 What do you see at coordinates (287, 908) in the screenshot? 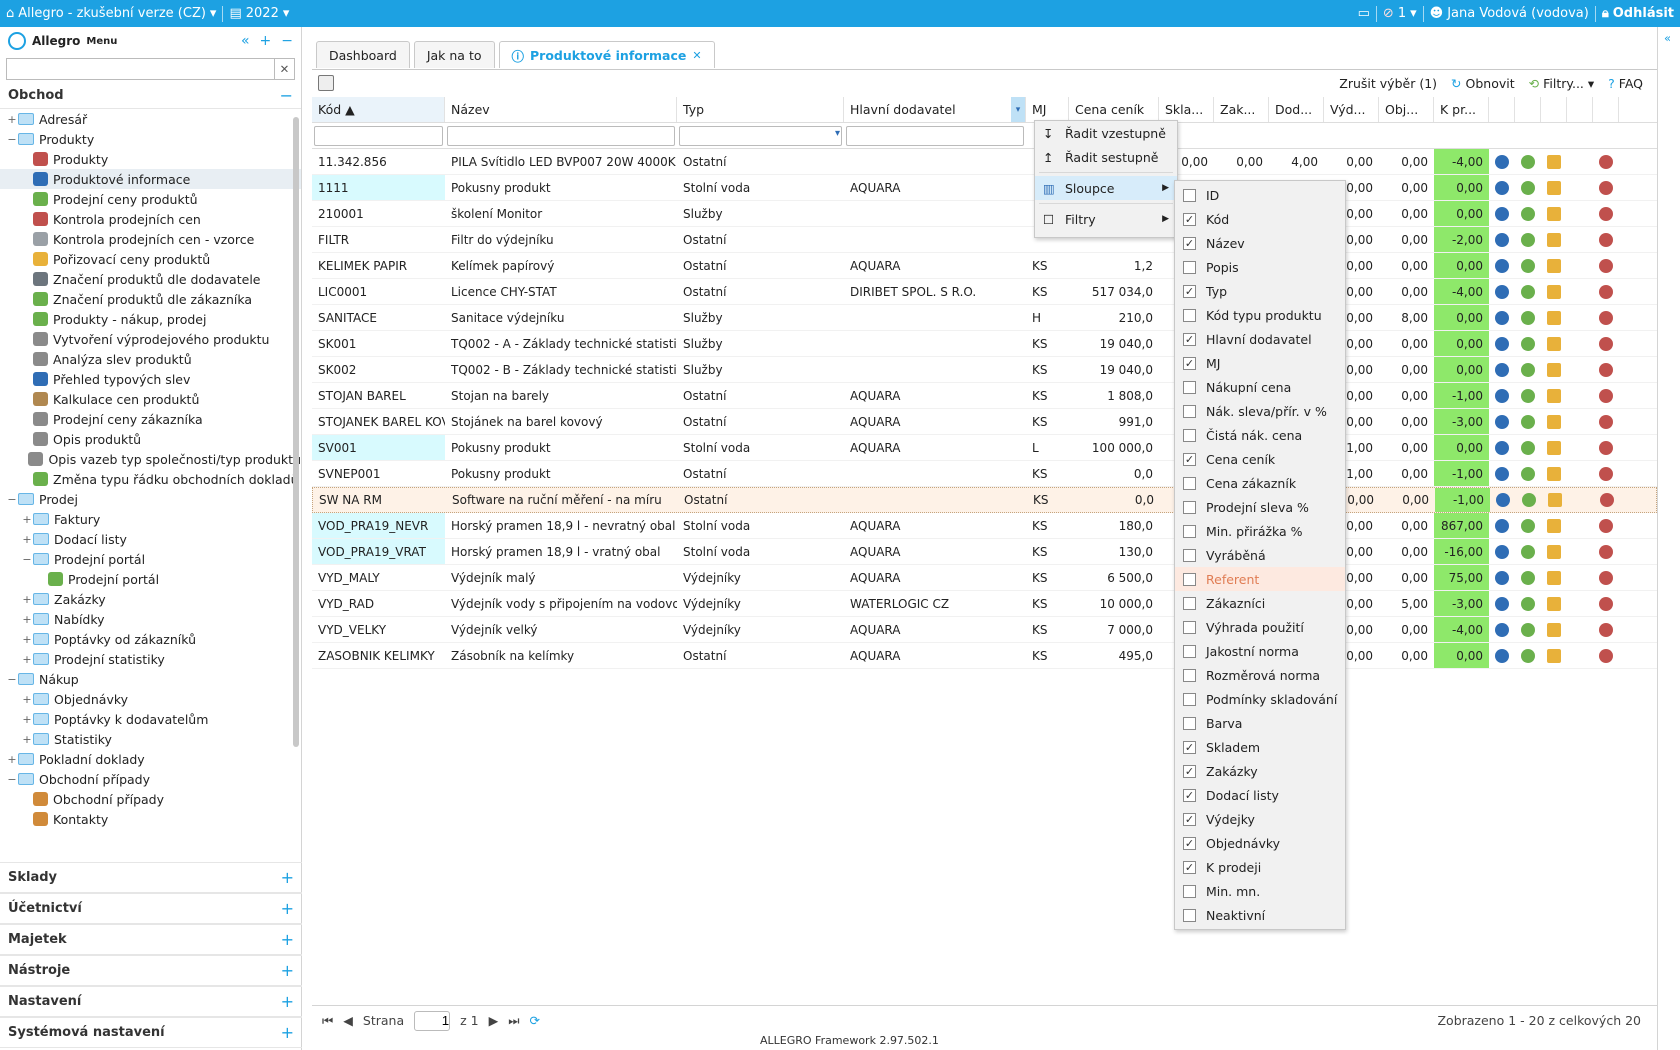
I see `expand-icon: +` at bounding box center [287, 908].